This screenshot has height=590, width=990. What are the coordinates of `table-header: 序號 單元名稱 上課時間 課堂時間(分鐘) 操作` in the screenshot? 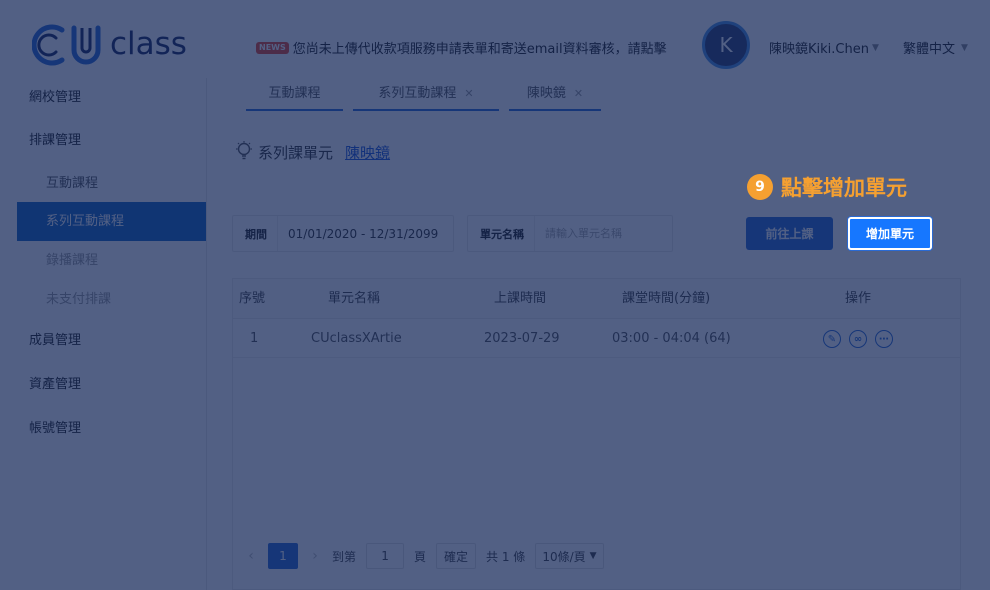 It's located at (596, 299).